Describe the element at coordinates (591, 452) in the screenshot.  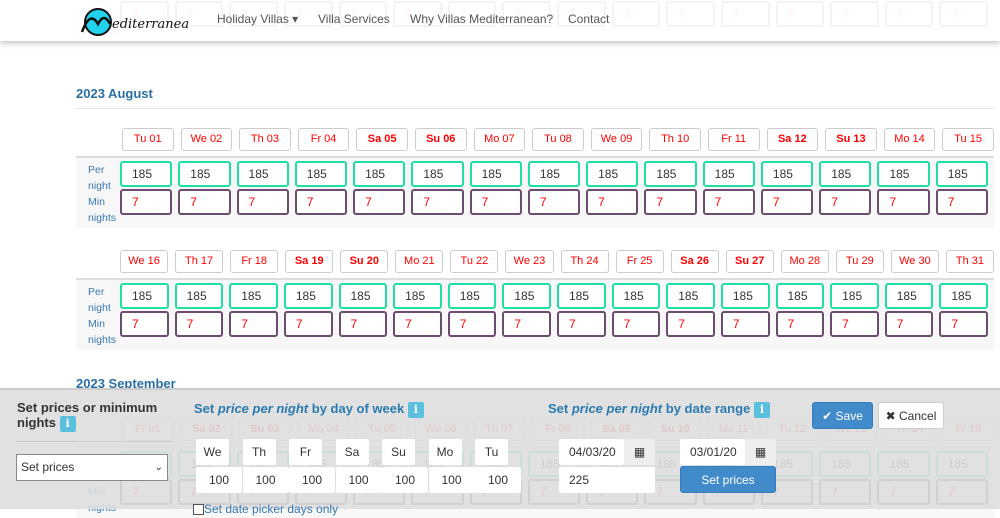
I see `date-from-input: 04/03/20` at that location.